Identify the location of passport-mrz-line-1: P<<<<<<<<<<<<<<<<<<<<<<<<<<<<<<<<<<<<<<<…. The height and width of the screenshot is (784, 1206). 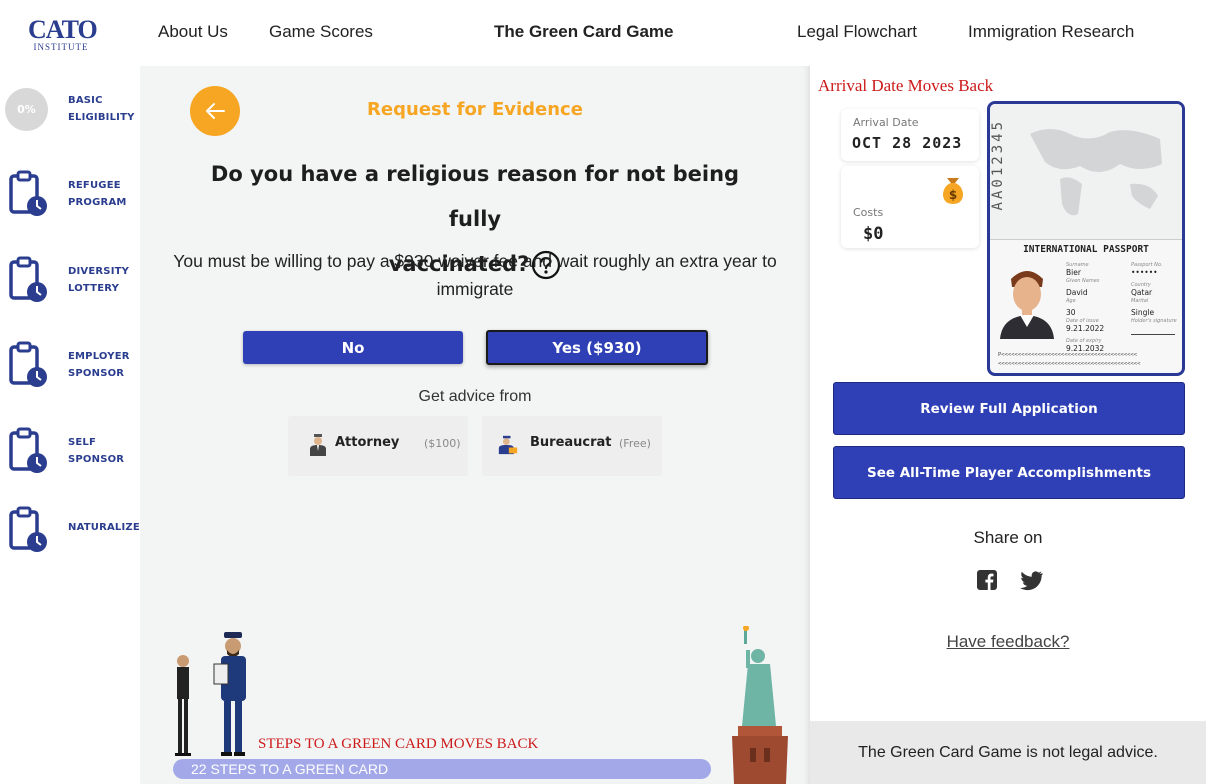
(1068, 355).